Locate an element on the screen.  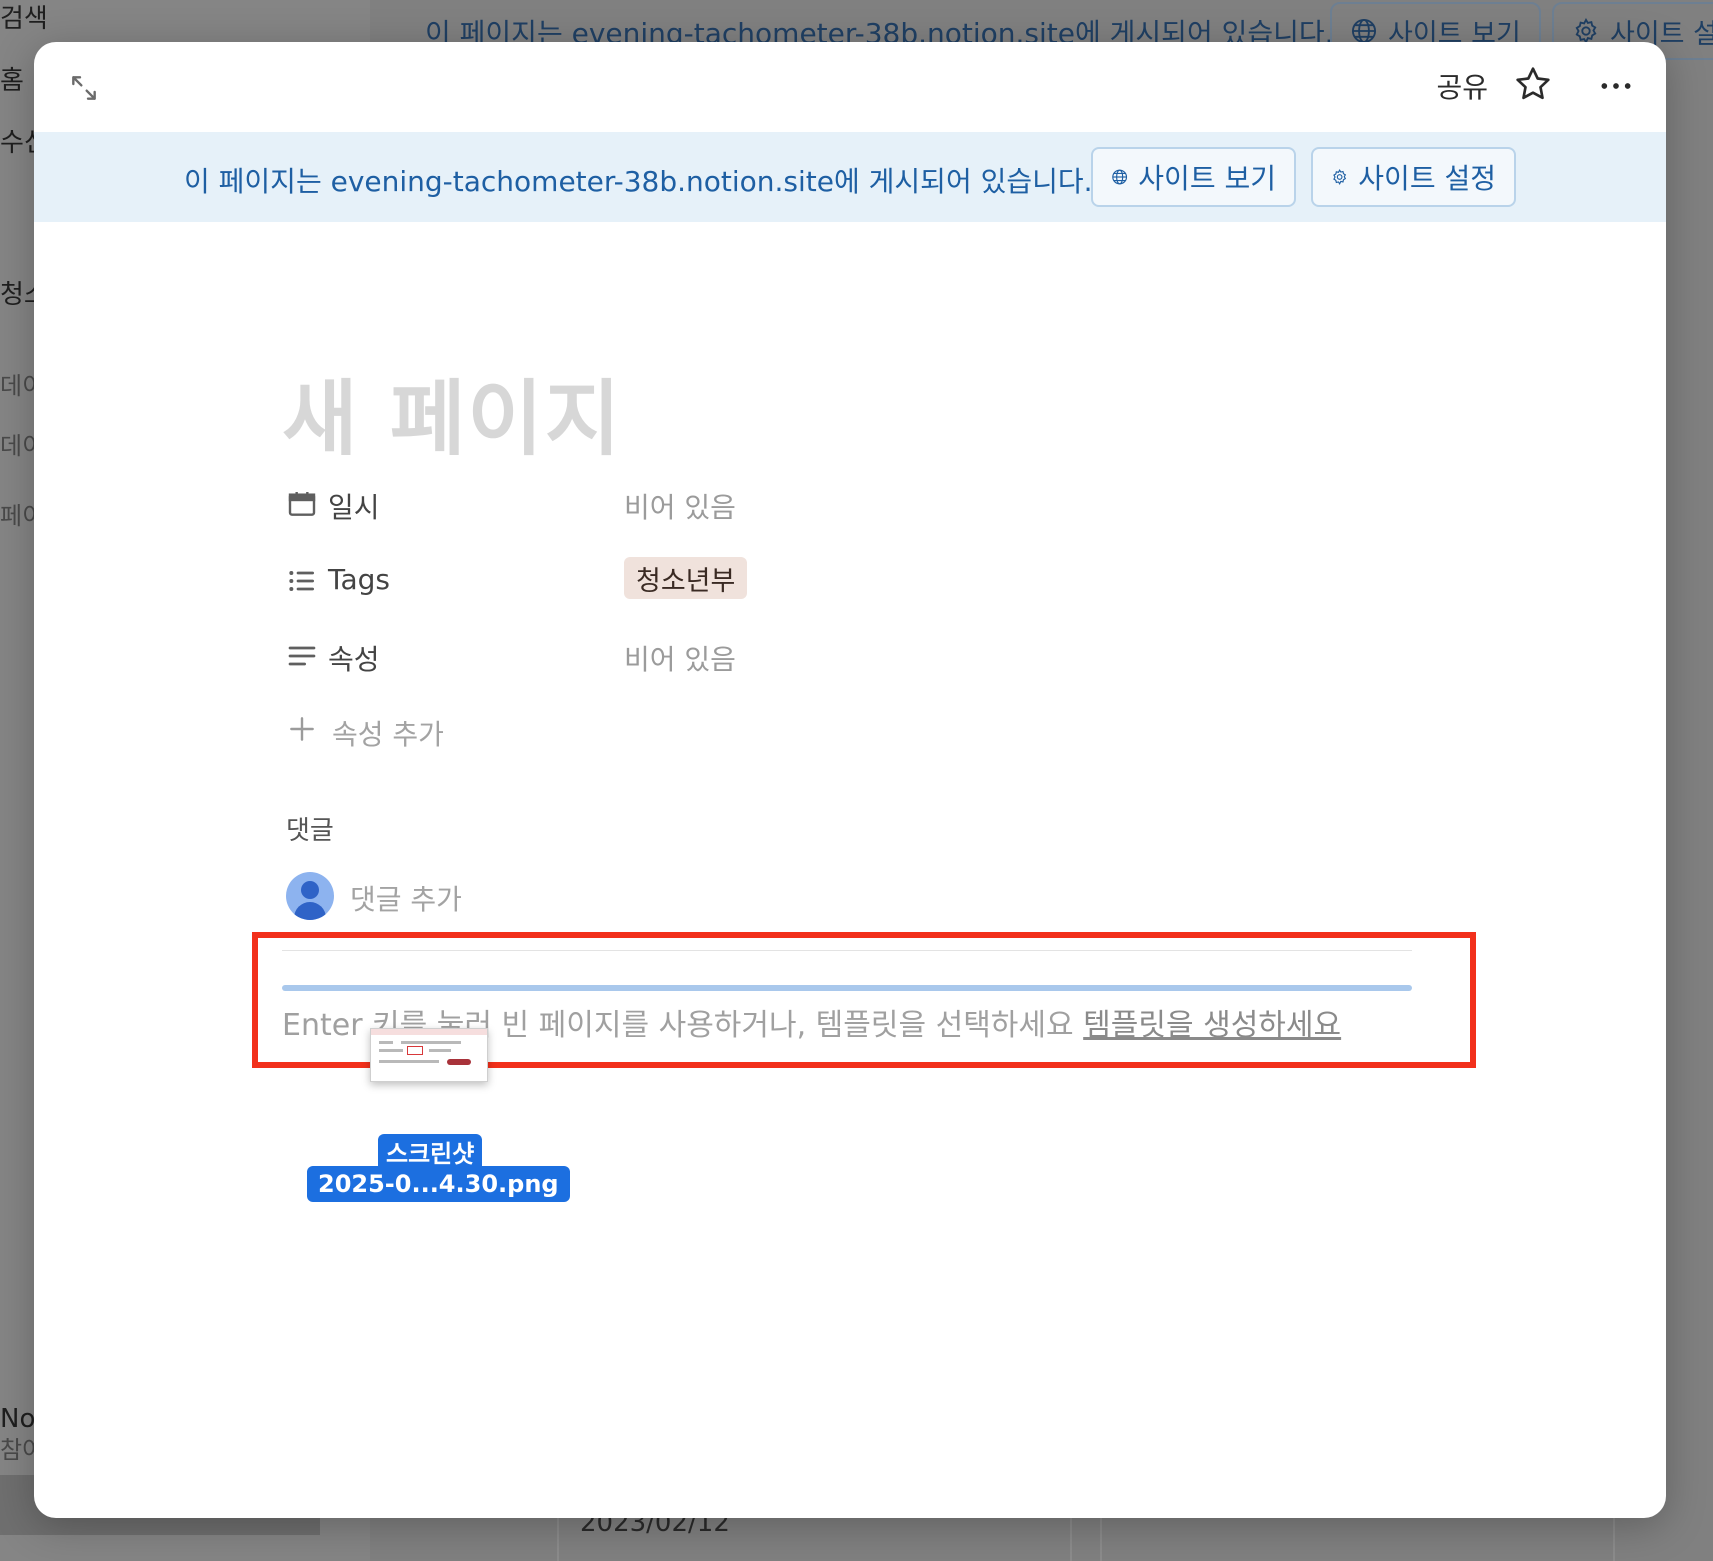
site-settings-label: 사이트 설정 is located at coordinates (1427, 178).